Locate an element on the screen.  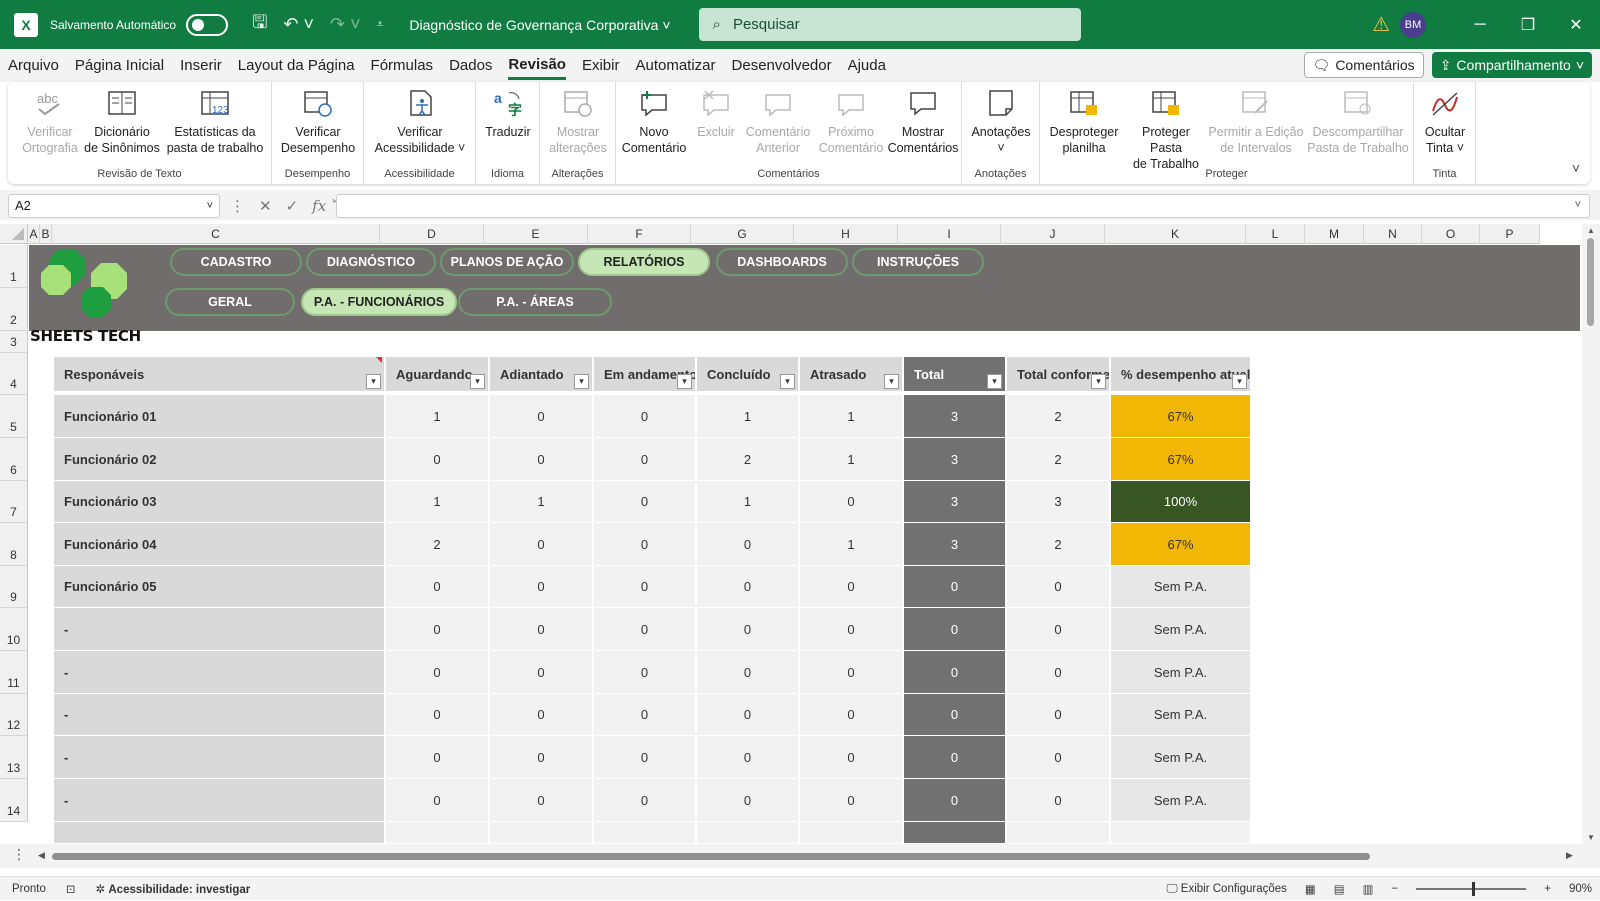
restore-icon: ❐ is located at coordinates (1528, 25).